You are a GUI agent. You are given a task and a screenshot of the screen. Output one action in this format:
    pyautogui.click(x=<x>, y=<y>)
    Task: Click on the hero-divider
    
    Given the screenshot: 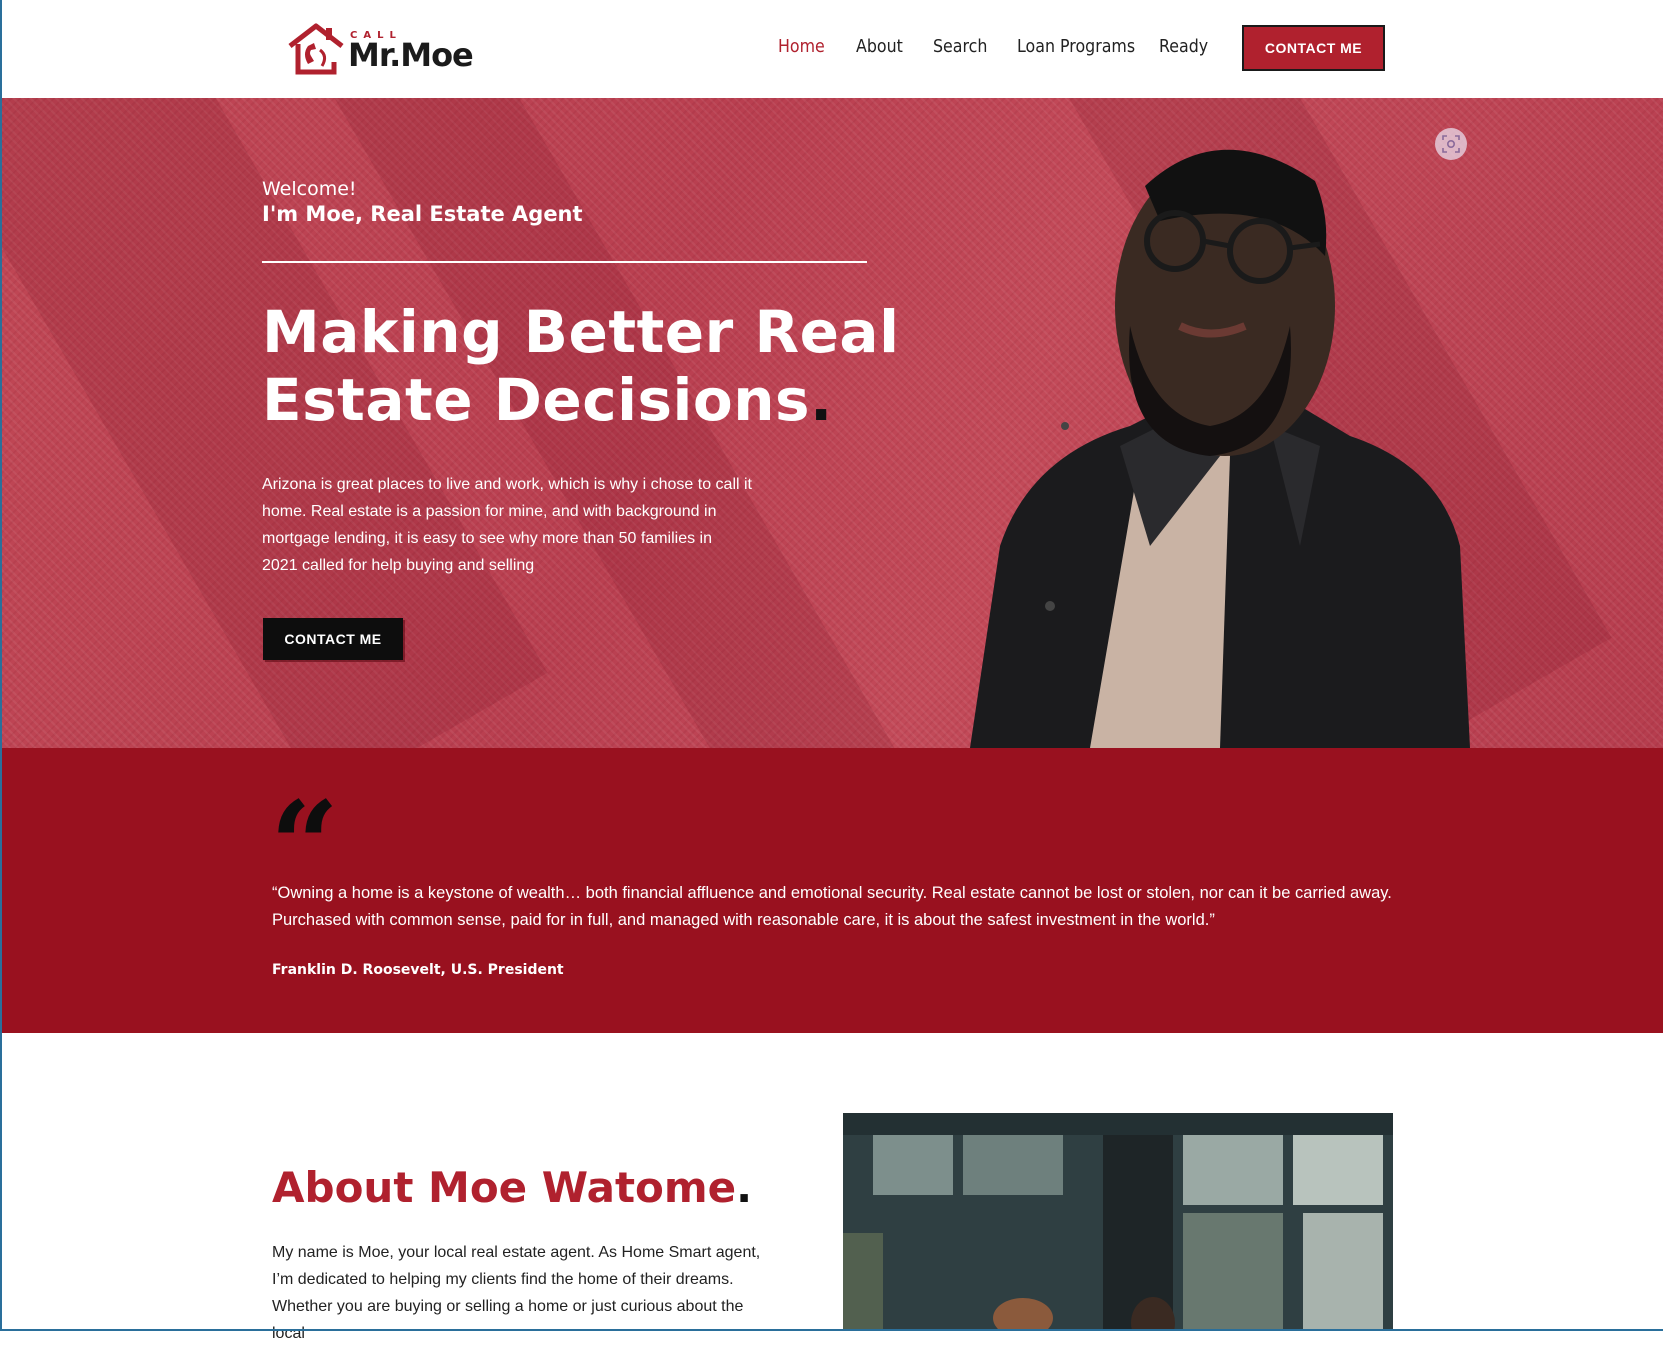 What is the action you would take?
    pyautogui.click(x=564, y=262)
    